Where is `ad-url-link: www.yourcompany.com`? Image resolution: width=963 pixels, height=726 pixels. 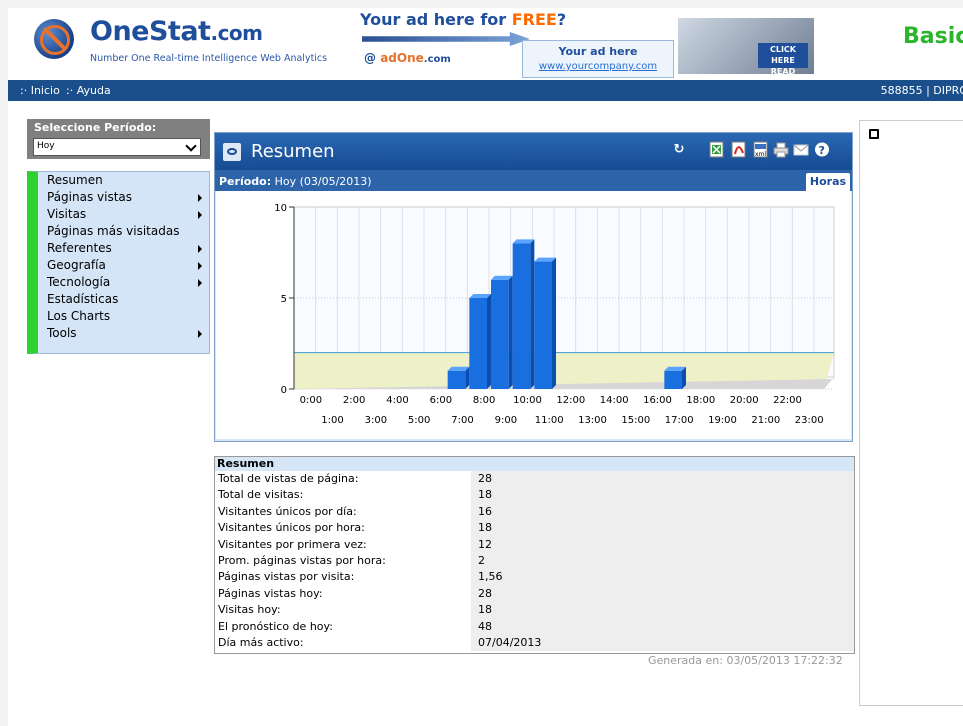
ad-url-link: www.yourcompany.com is located at coordinates (598, 66).